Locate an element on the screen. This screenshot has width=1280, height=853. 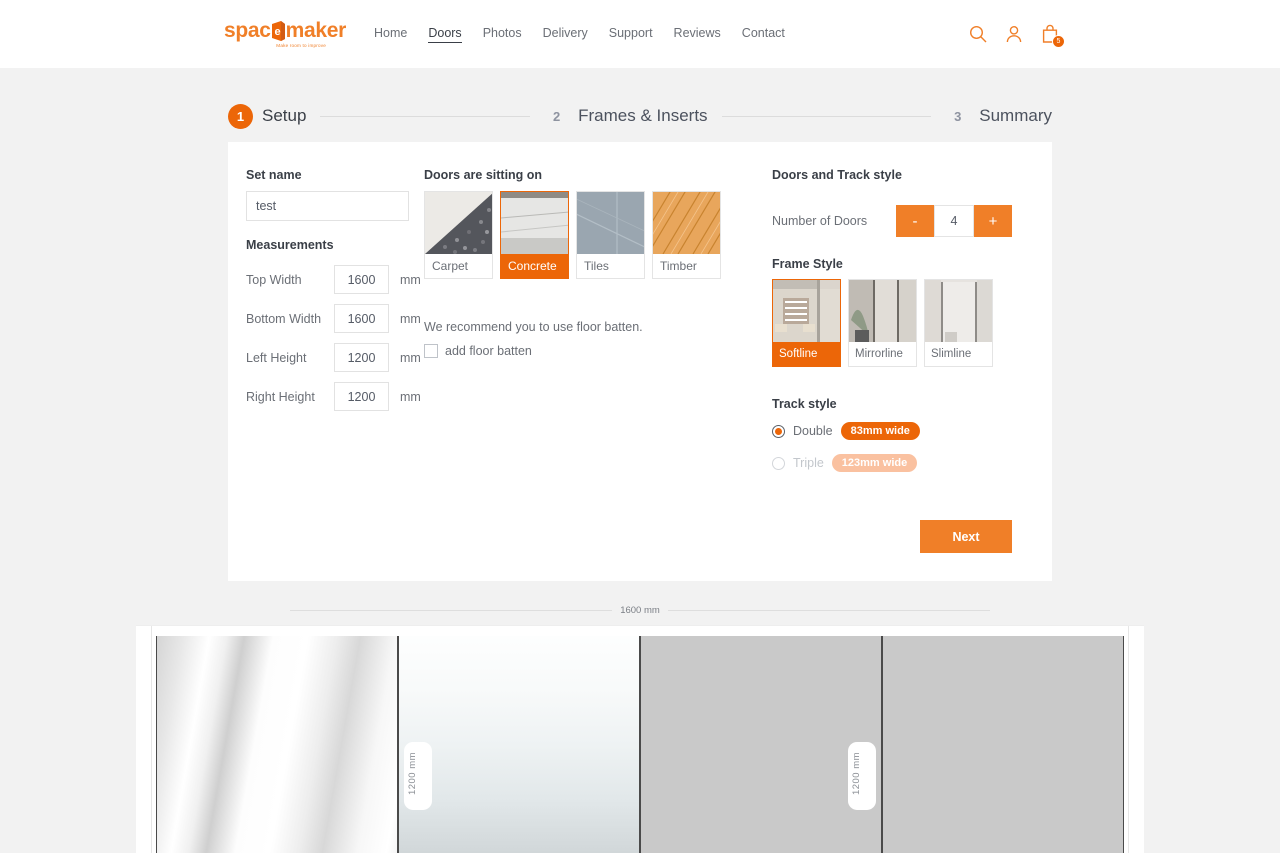
set-name-title: Set name is located at coordinates (274, 175).